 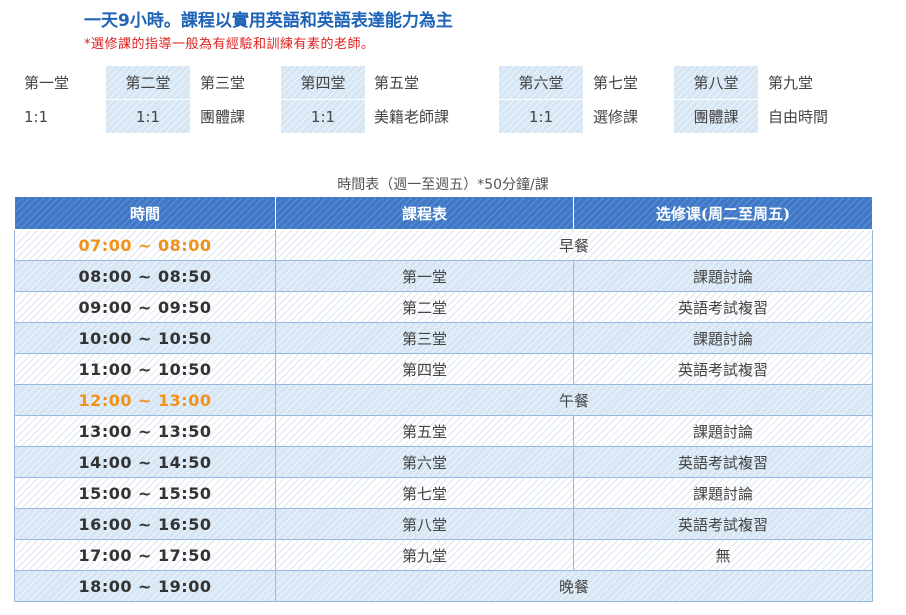 What do you see at coordinates (412, 117) in the screenshot?
I see `period-type: 美籍老師課` at bounding box center [412, 117].